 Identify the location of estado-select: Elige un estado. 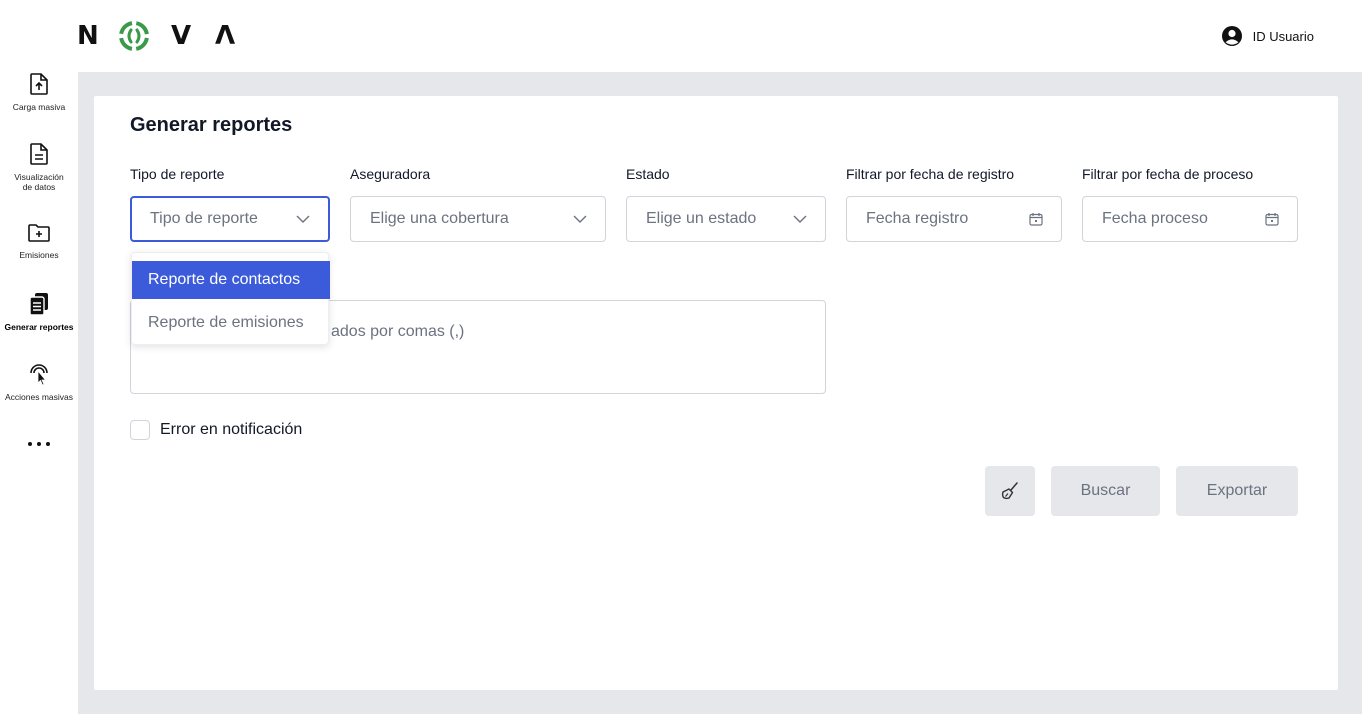
(726, 219).